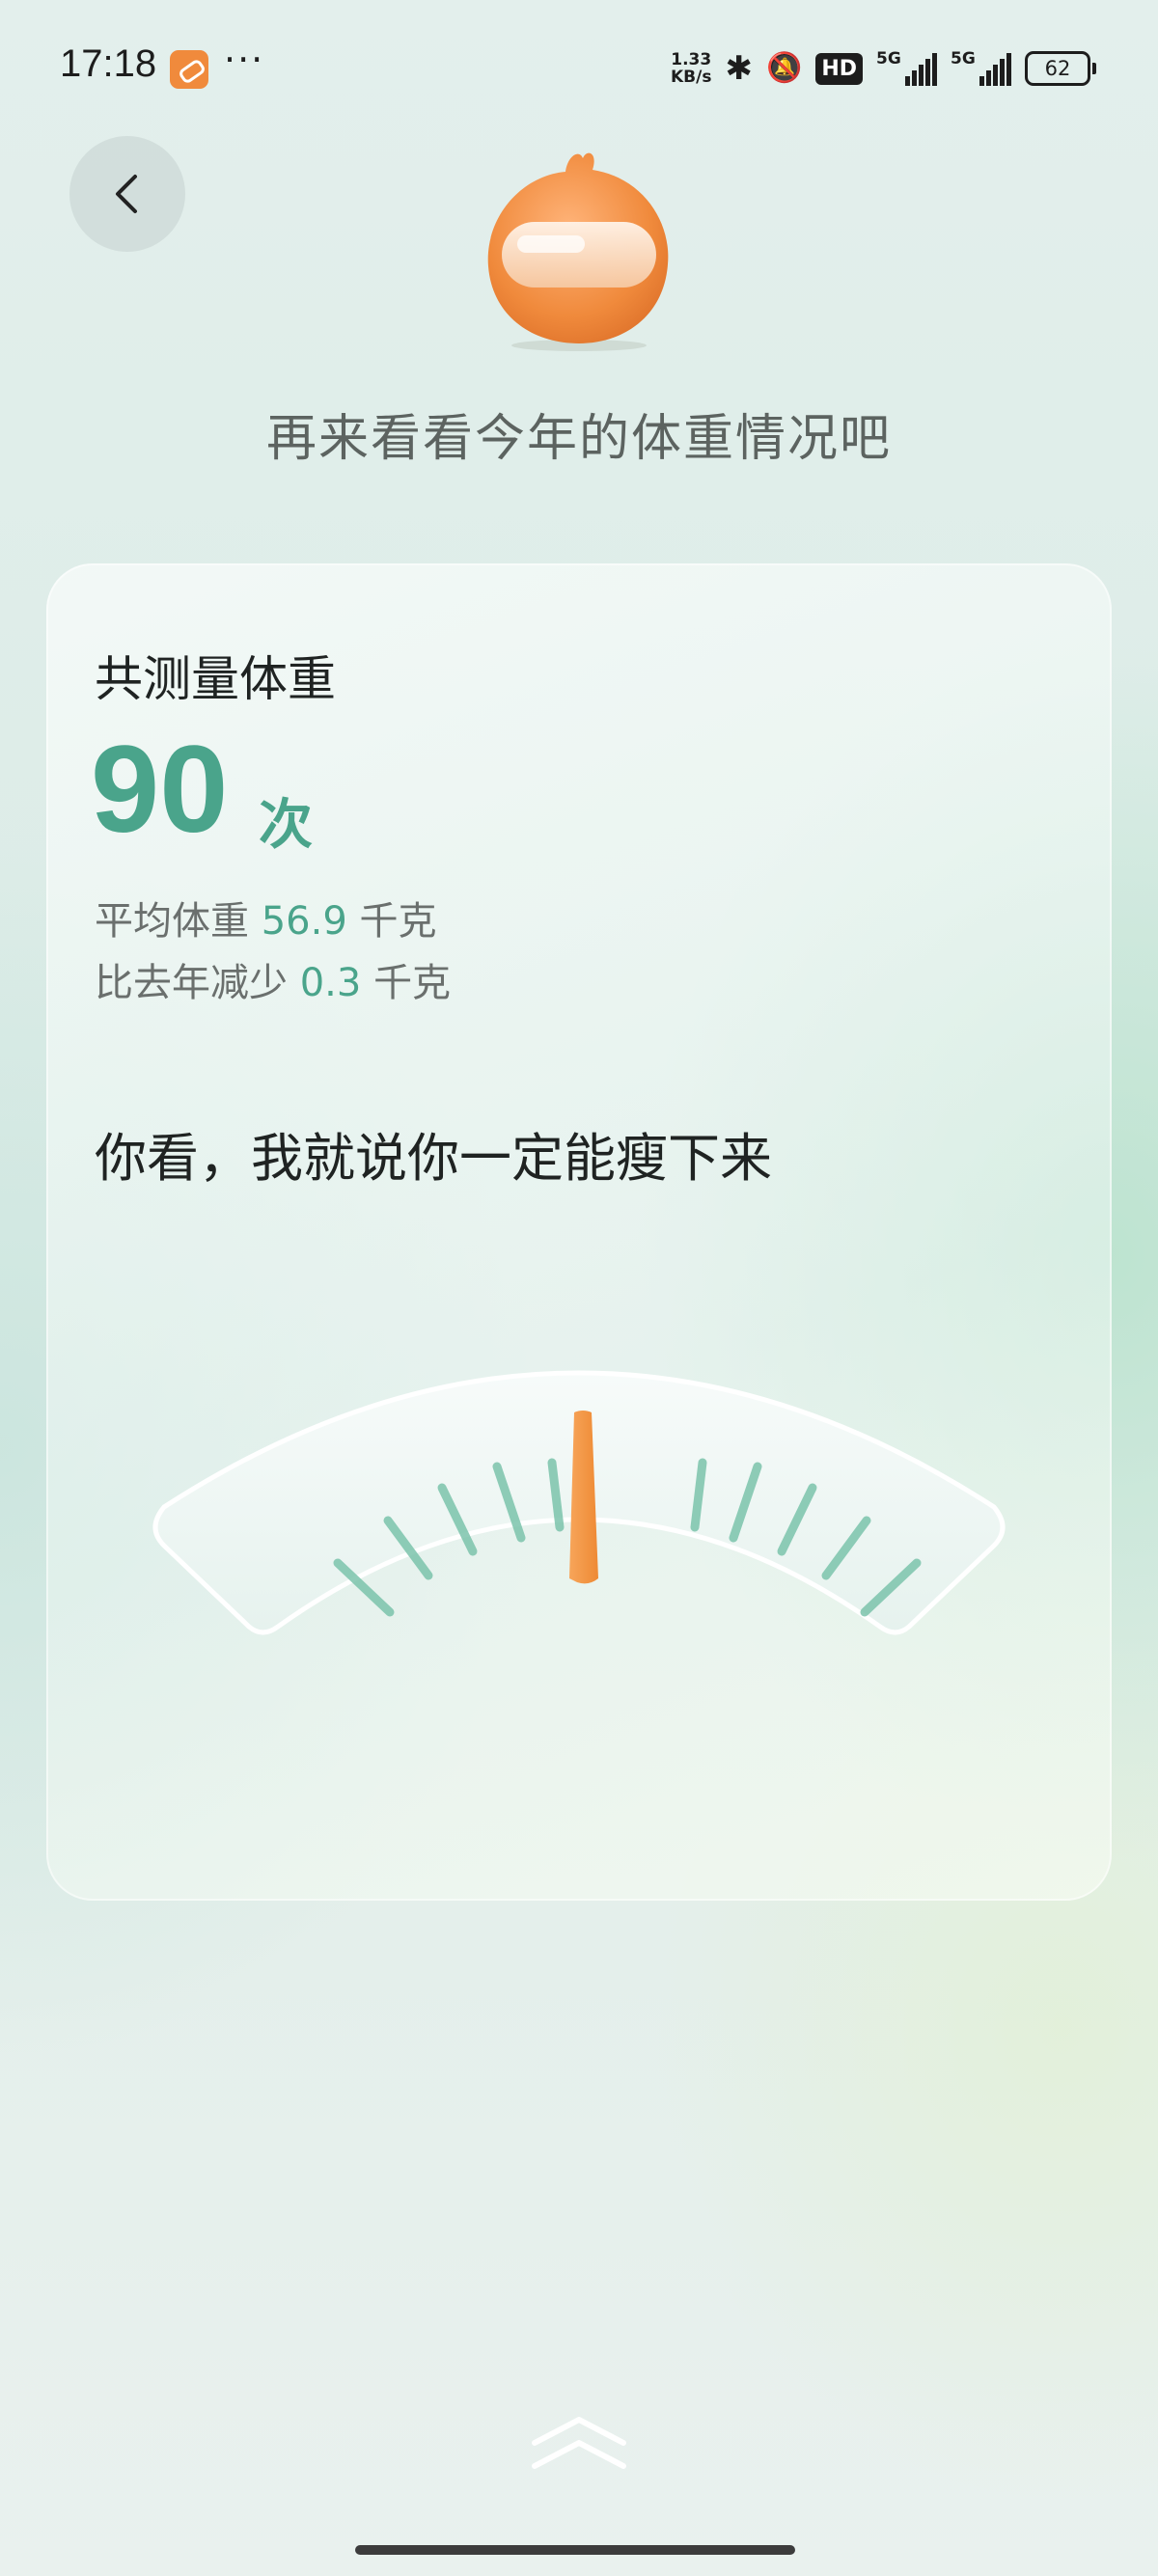 The width and height of the screenshot is (1158, 2576). Describe the element at coordinates (579, 67) in the screenshot. I see `status-bar: 17:18 ··· 1.33 KB/s ✱ 🔕 HD 5G 5G 62` at that location.